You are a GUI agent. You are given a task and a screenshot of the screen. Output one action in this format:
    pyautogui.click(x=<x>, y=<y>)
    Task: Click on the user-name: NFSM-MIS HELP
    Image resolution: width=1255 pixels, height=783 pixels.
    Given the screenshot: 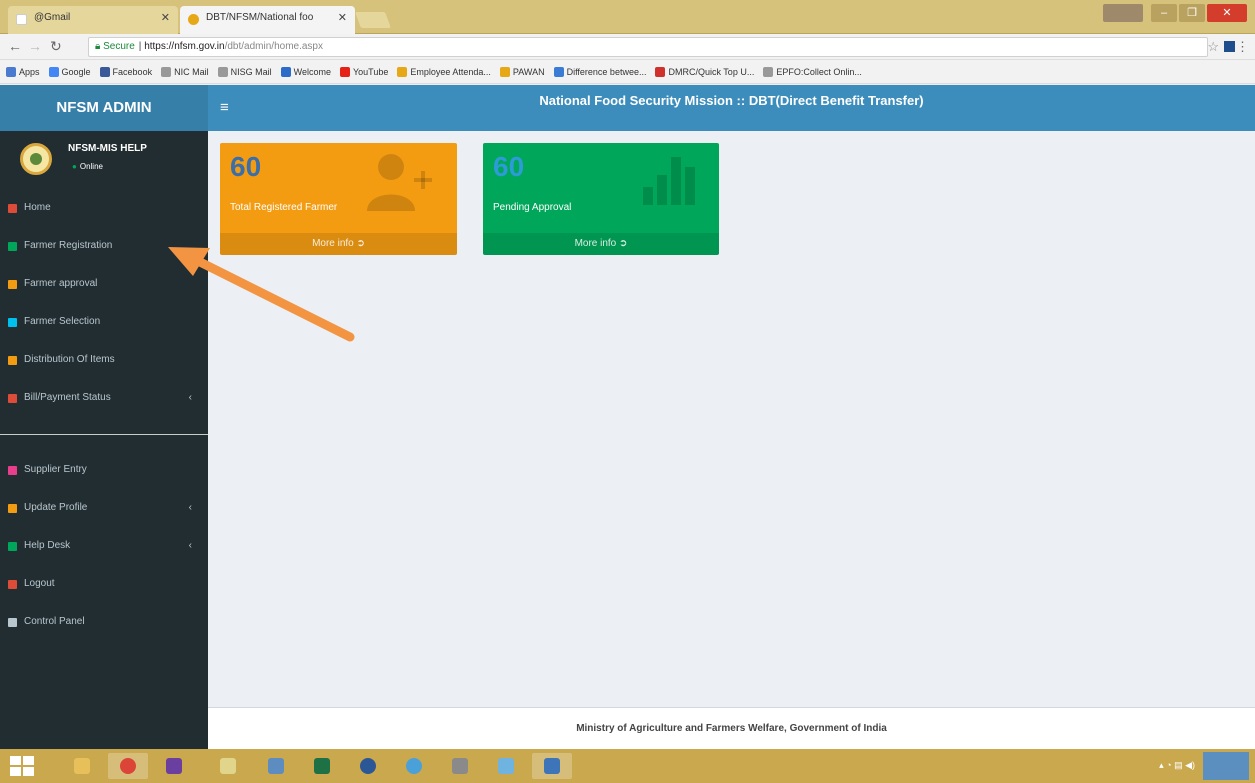 What is the action you would take?
    pyautogui.click(x=107, y=148)
    